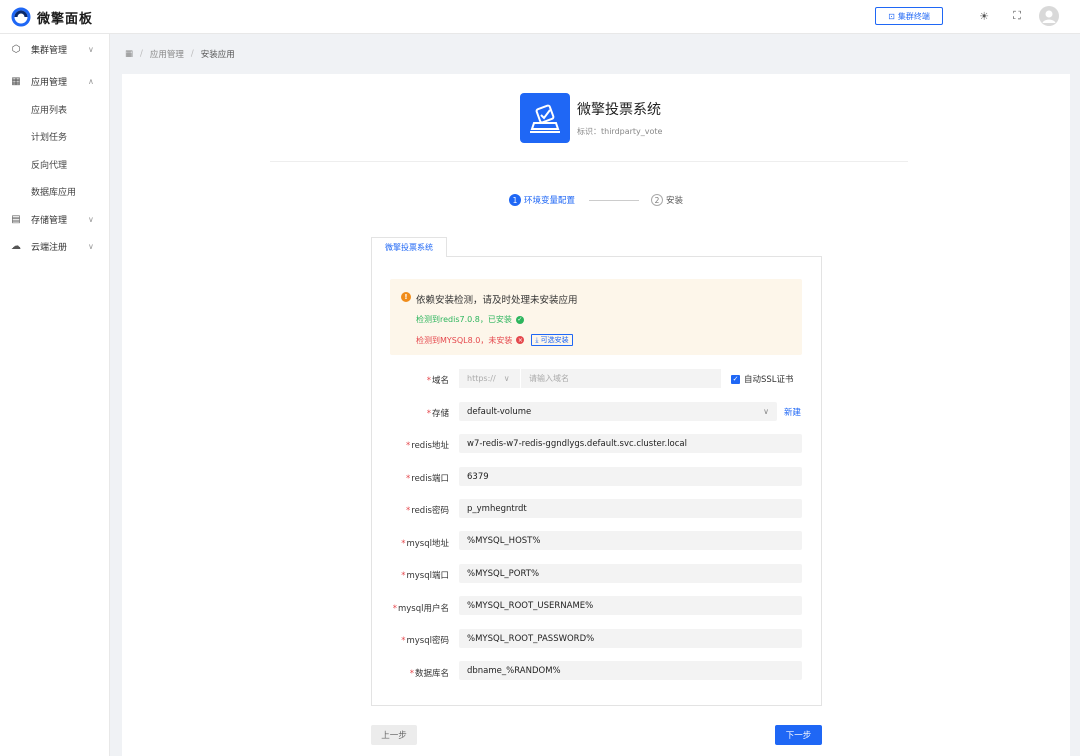 The image size is (1080, 756). Describe the element at coordinates (769, 380) in the screenshot. I see `auto-ssl-label: 自动SSL证书` at that location.